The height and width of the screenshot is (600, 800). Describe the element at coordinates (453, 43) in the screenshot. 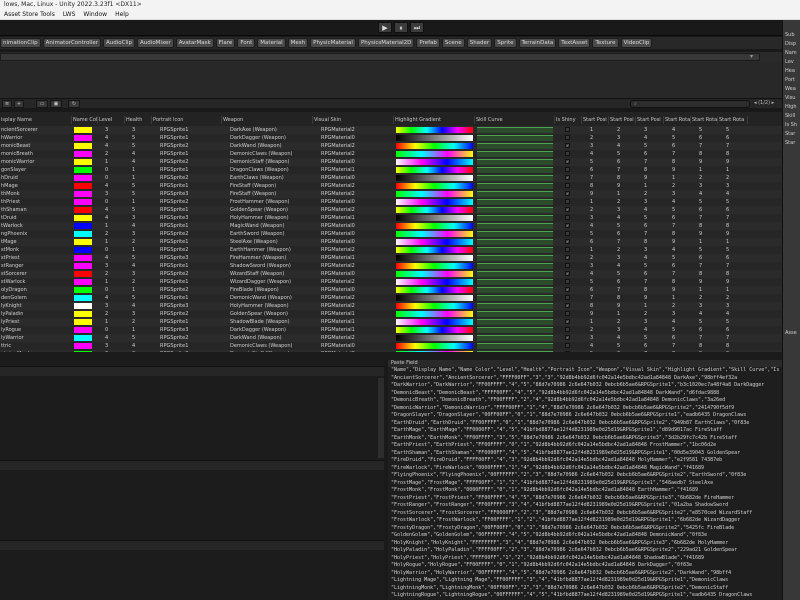

I see `type-tab: Scene` at that location.